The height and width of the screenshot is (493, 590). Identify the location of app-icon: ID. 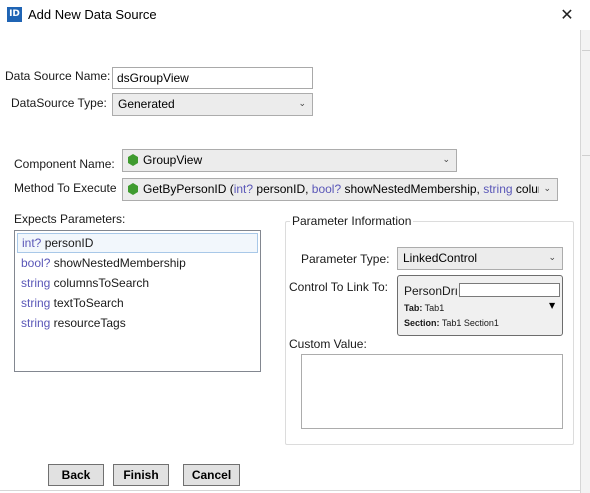
(14, 14).